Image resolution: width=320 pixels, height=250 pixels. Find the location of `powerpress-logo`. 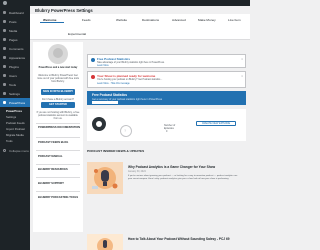

powerpress-logo is located at coordinates (58, 54).